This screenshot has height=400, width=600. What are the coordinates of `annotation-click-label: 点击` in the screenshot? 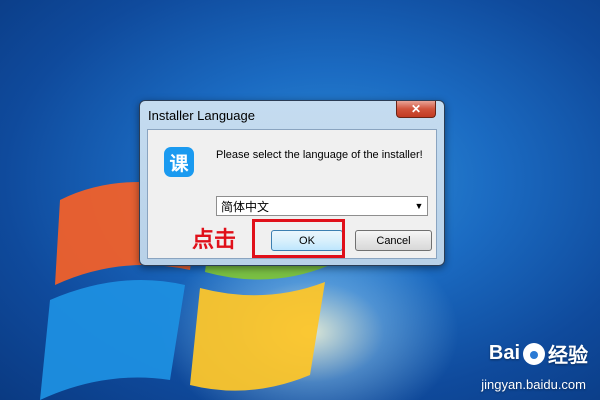 It's located at (214, 240).